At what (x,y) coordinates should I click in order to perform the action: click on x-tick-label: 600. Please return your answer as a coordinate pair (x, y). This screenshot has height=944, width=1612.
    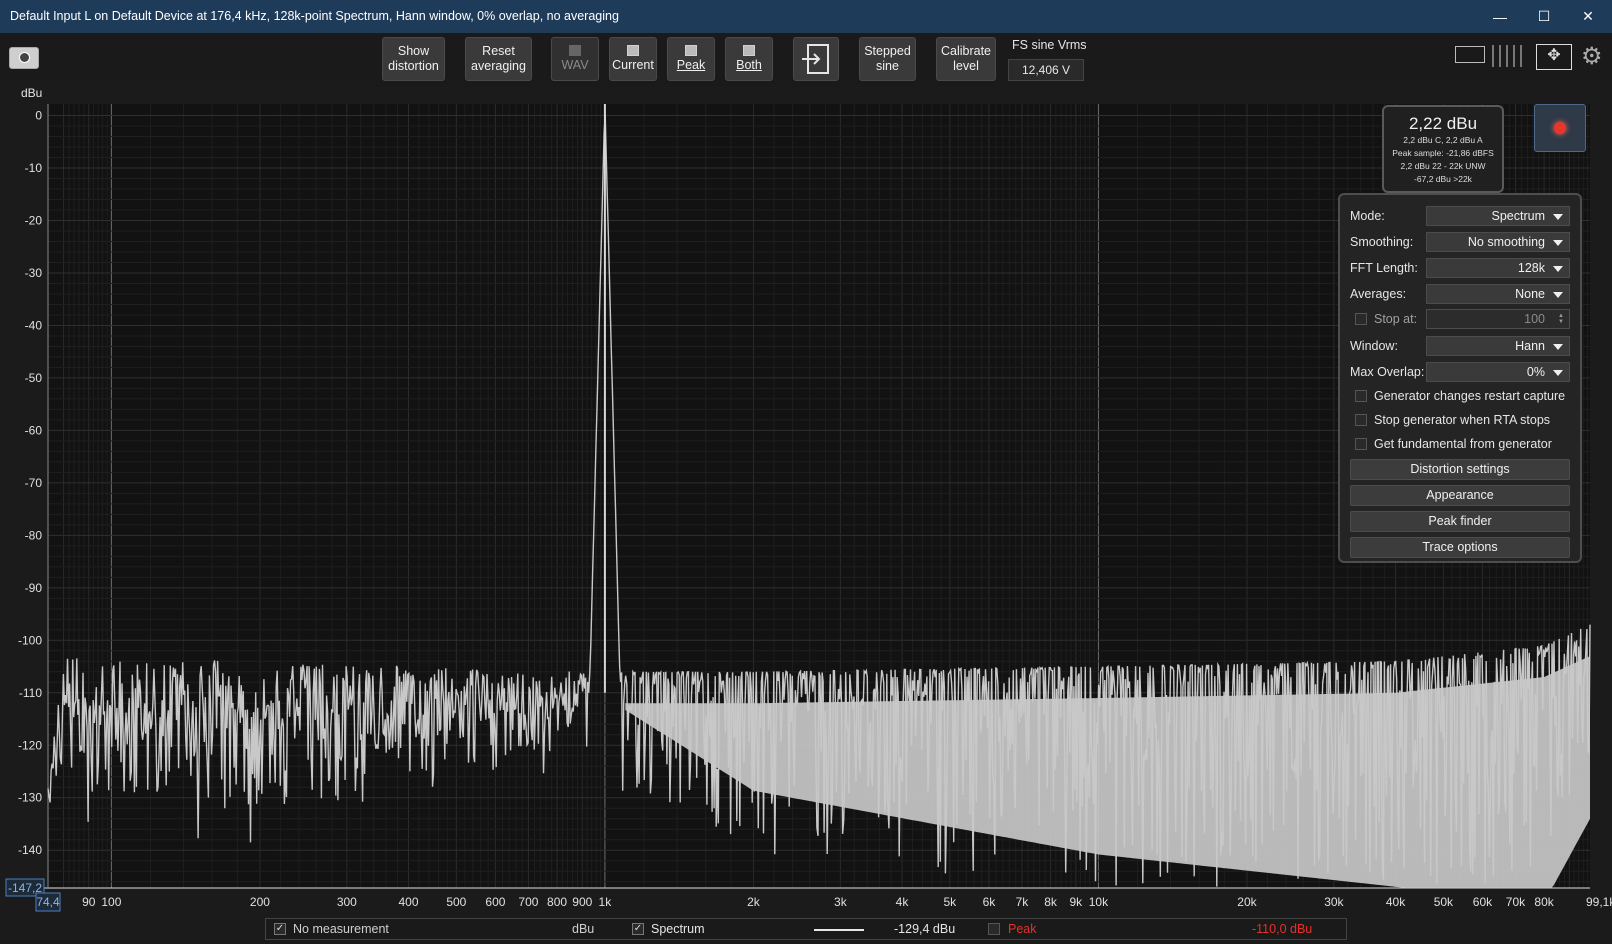
    Looking at the image, I should click on (495, 902).